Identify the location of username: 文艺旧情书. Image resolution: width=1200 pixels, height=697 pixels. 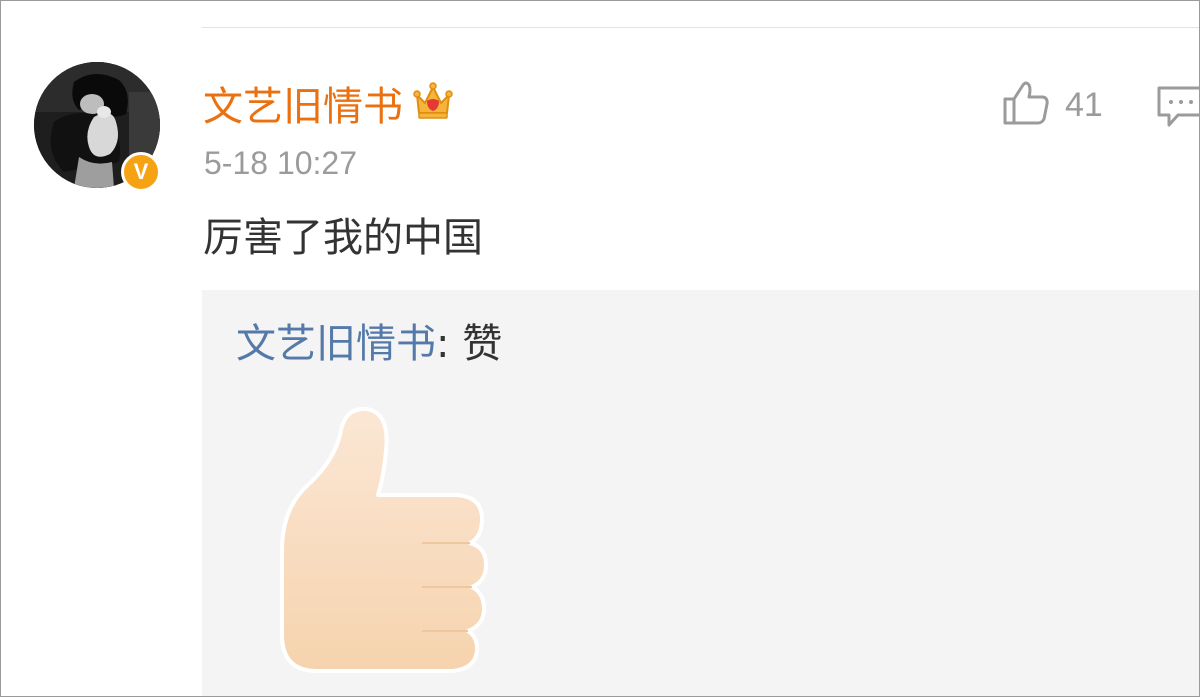
(329, 106).